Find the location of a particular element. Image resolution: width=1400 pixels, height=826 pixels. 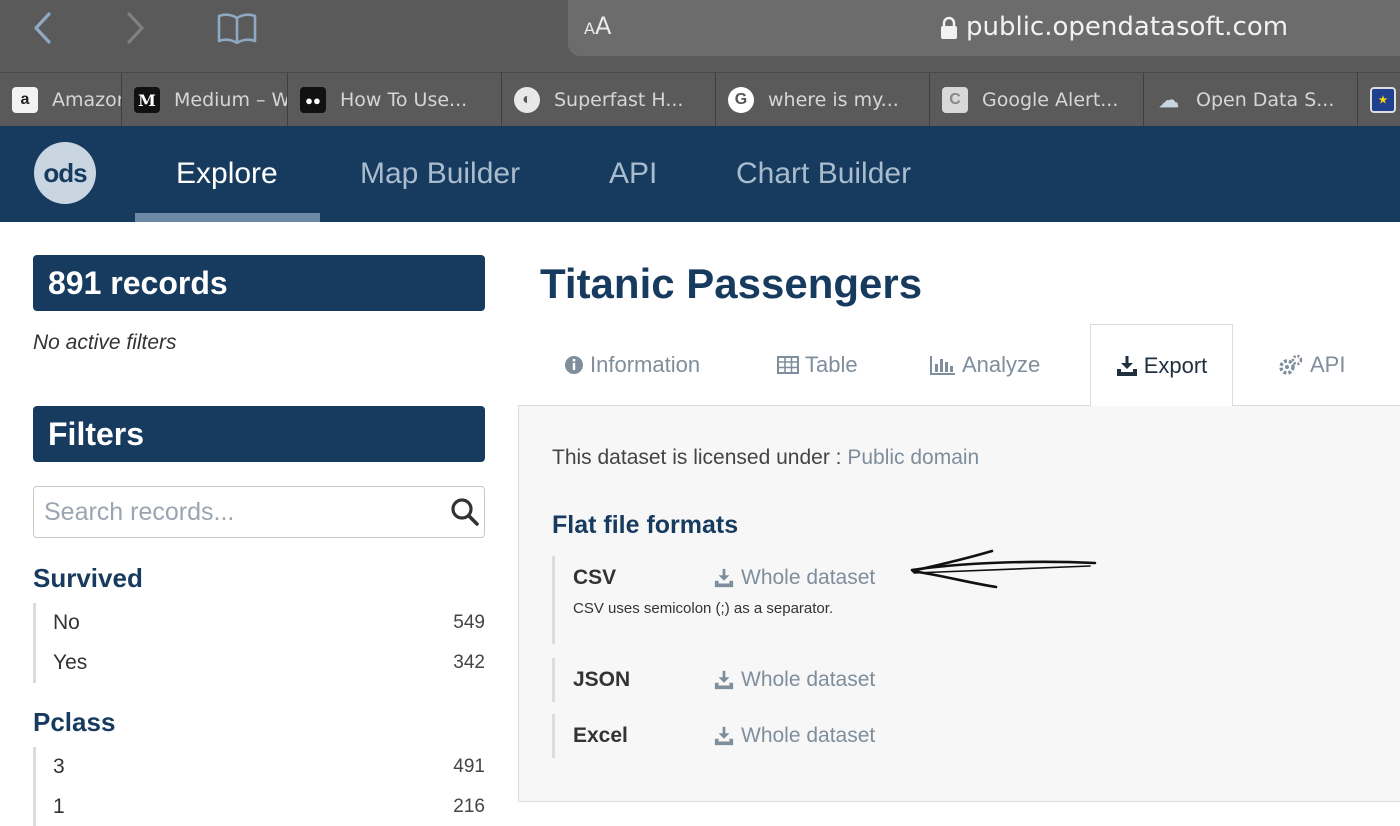

tab-chart-builder: Chart Builder is located at coordinates (823, 174).